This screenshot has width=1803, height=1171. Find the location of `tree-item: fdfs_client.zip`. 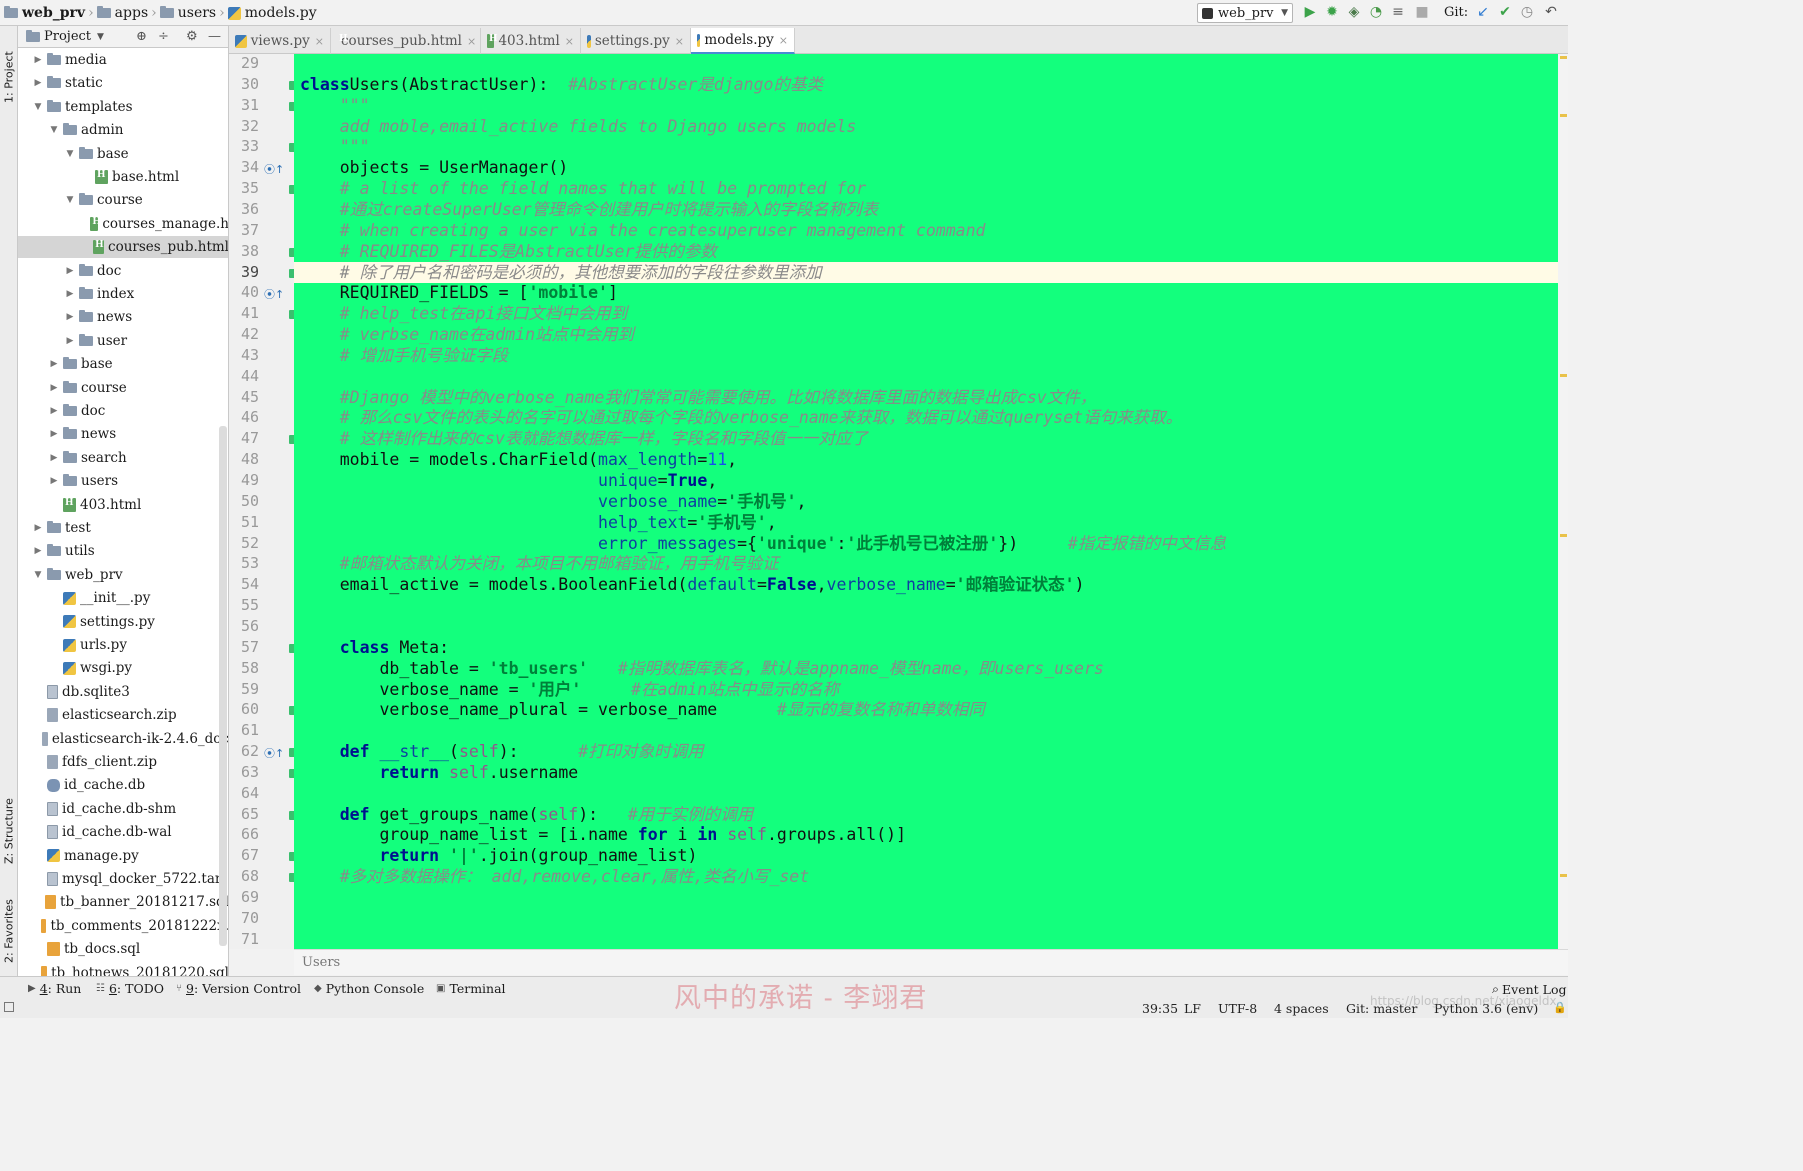

tree-item: fdfs_client.zip is located at coordinates (123, 762).